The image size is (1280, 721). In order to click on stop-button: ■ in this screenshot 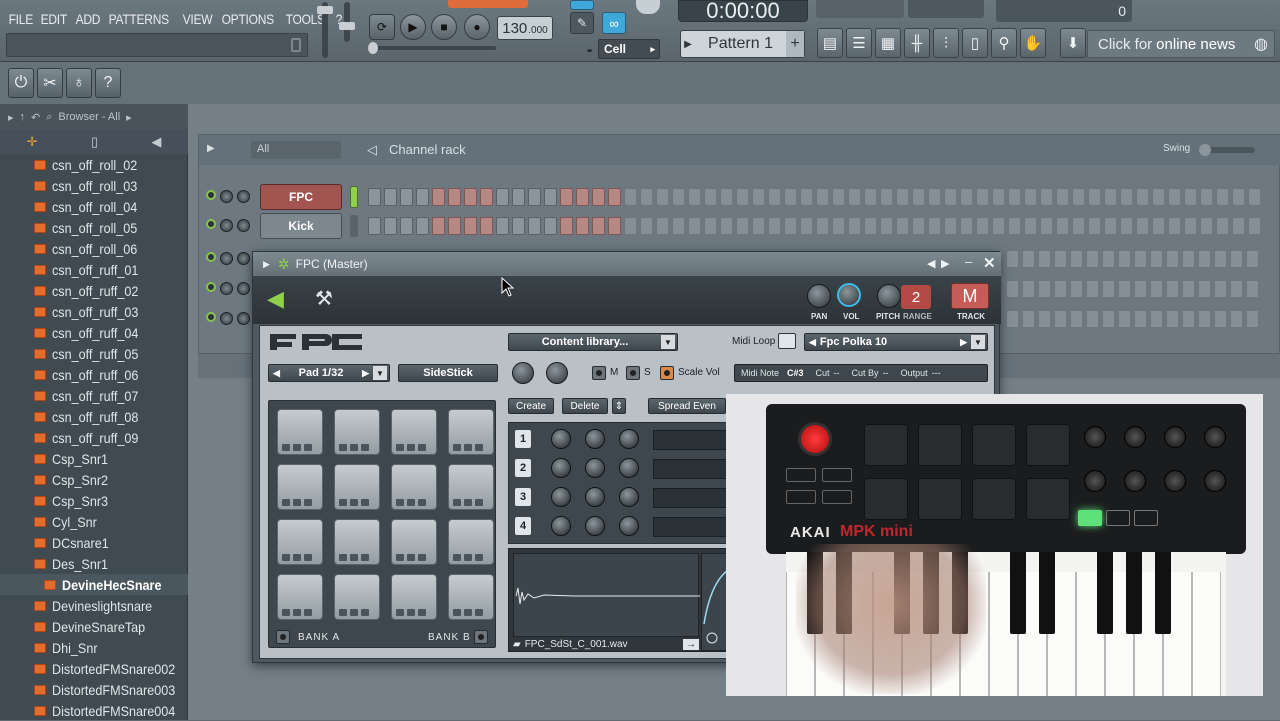, I will do `click(444, 27)`.